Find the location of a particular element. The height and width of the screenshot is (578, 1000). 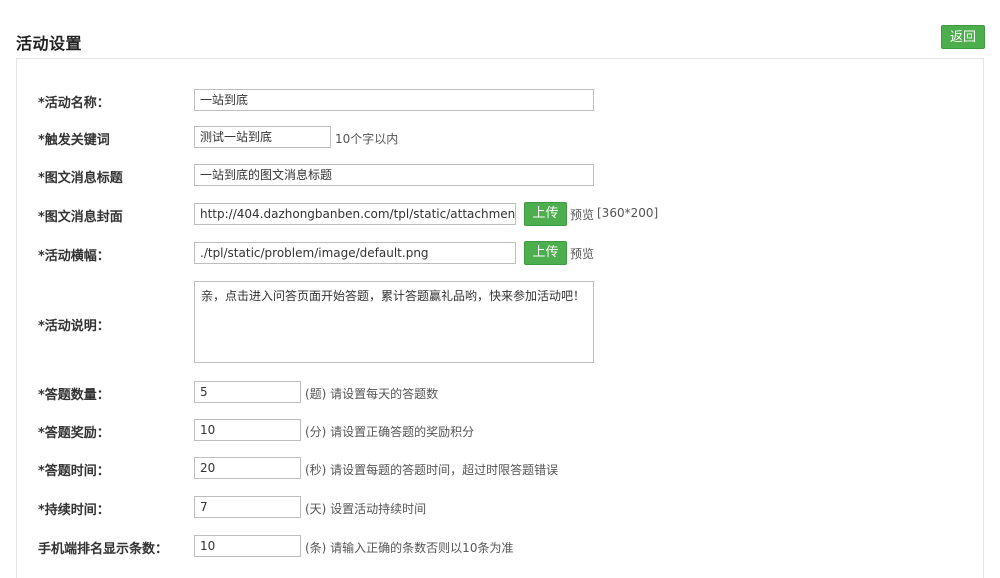

trigger-keyword-hint: 10个字以内 is located at coordinates (367, 139).